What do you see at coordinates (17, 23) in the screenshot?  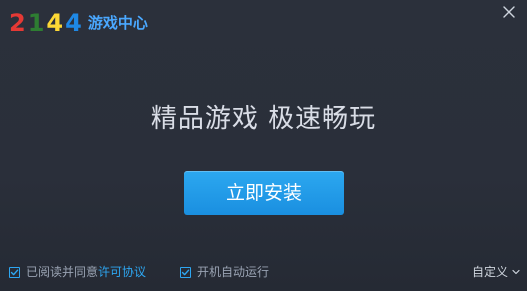 I see `logo-digit-1: 2` at bounding box center [17, 23].